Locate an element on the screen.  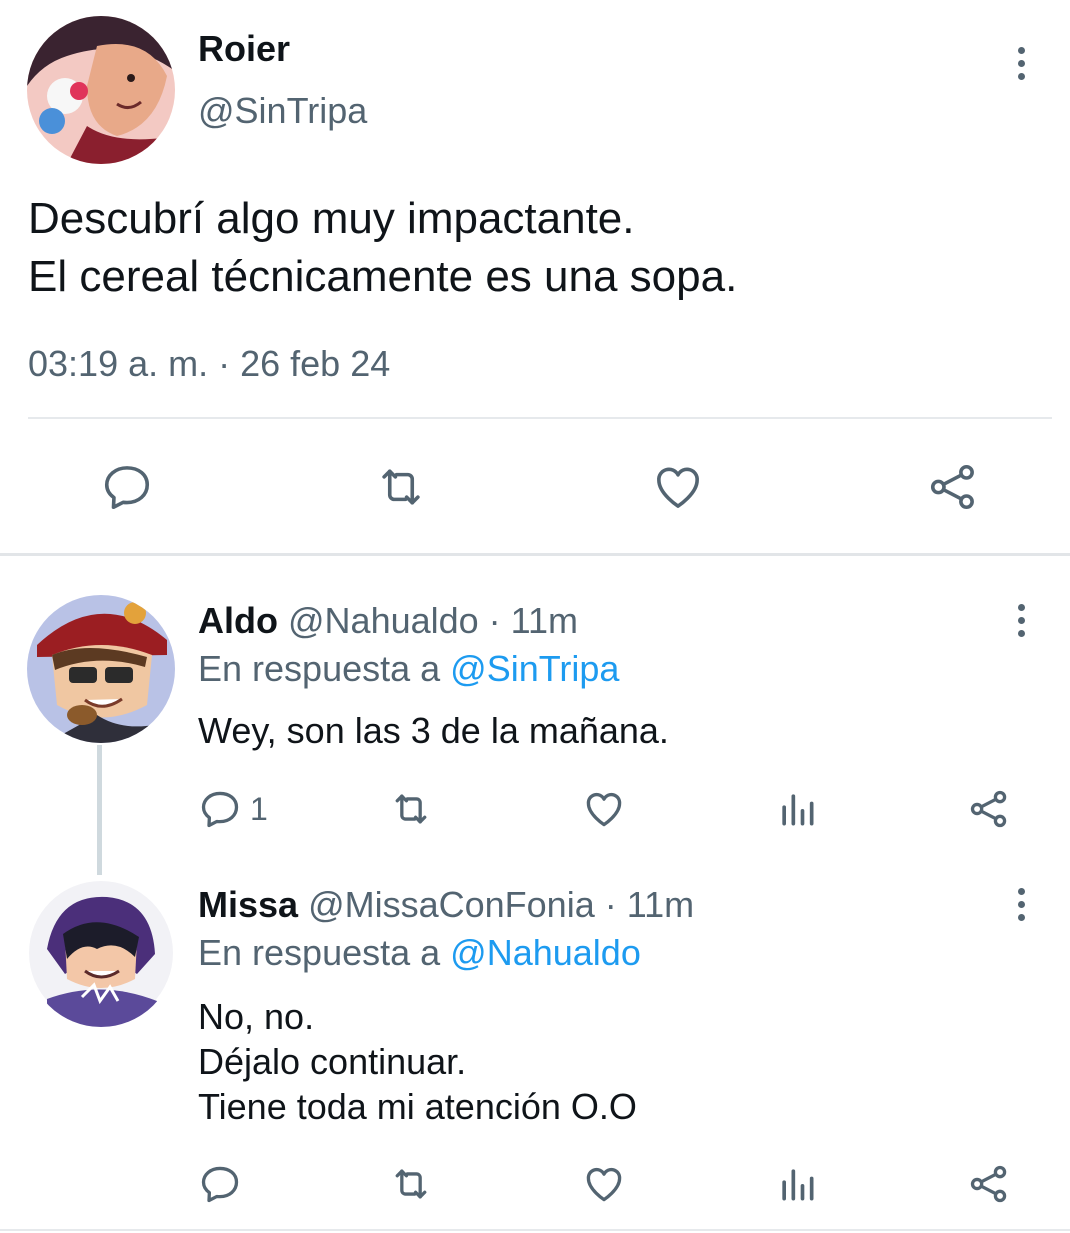
author-handle: @Nahualdo is located at coordinates (383, 620).